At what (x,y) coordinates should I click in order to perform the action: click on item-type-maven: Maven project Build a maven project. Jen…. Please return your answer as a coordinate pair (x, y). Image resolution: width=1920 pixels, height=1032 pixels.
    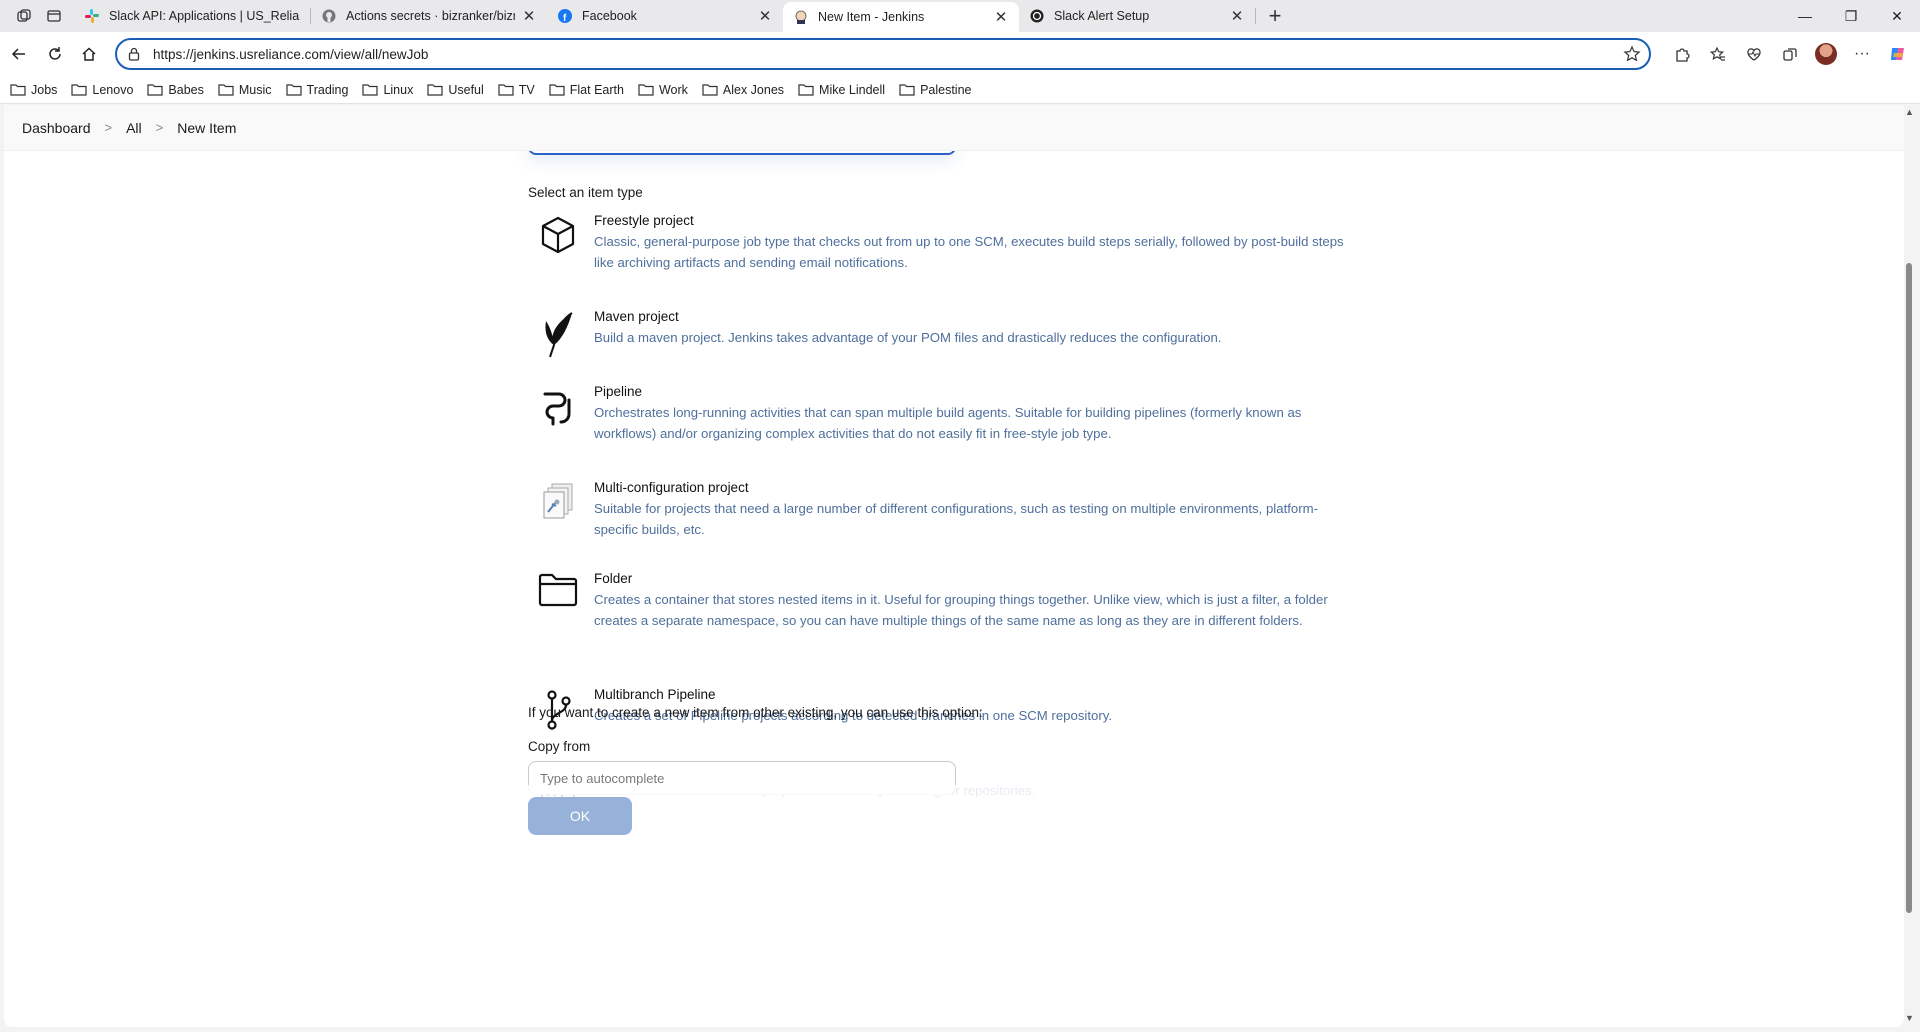
    Looking at the image, I should click on (948, 332).